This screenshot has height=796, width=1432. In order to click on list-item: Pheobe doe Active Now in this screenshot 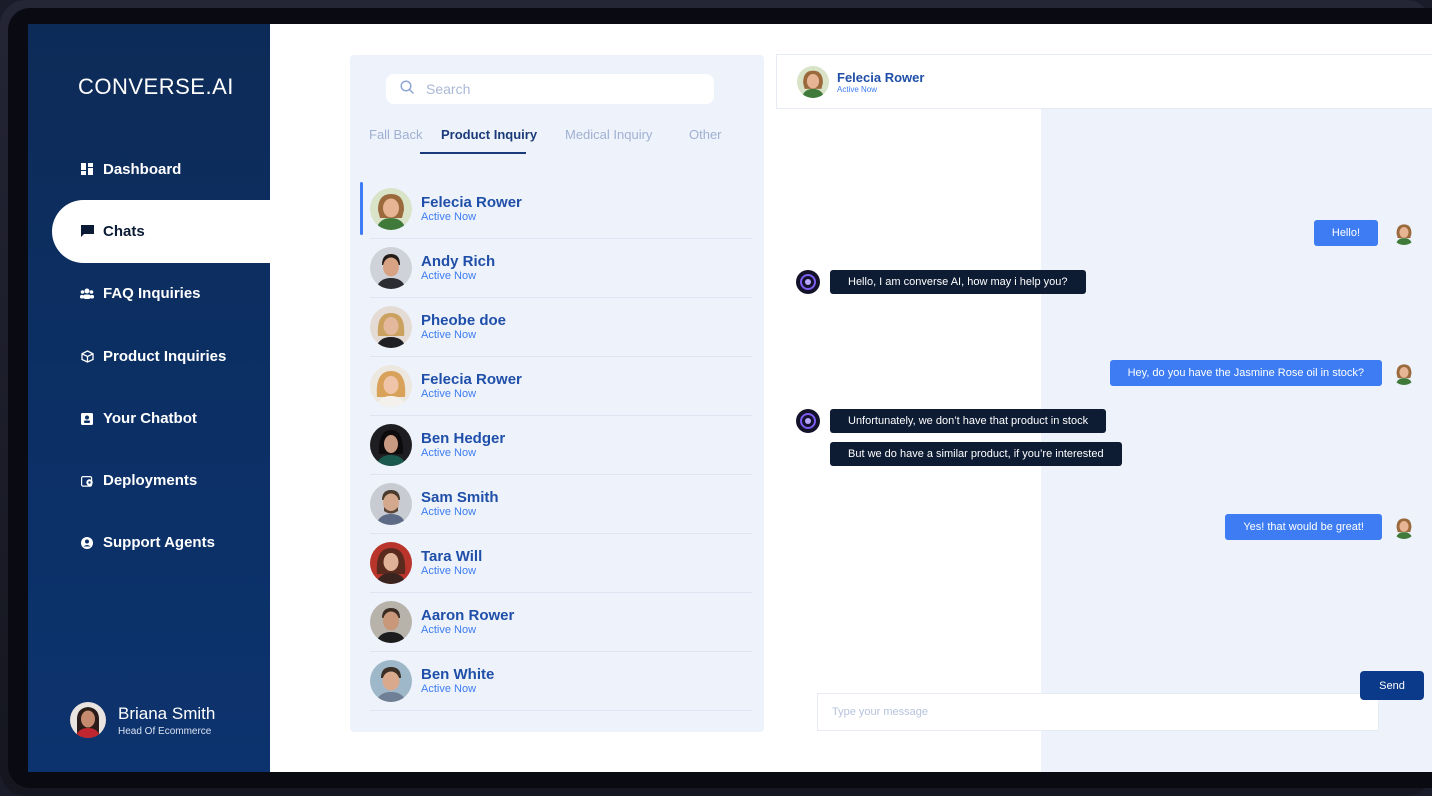, I will do `click(561, 327)`.